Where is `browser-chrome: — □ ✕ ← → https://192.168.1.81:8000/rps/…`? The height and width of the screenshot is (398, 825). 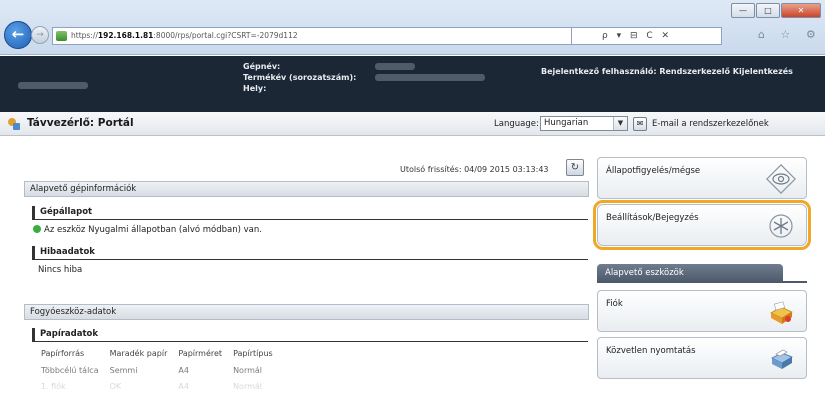
browser-chrome: — □ ✕ ← → https://192.168.1.81:8000/rps/… is located at coordinates (412, 27).